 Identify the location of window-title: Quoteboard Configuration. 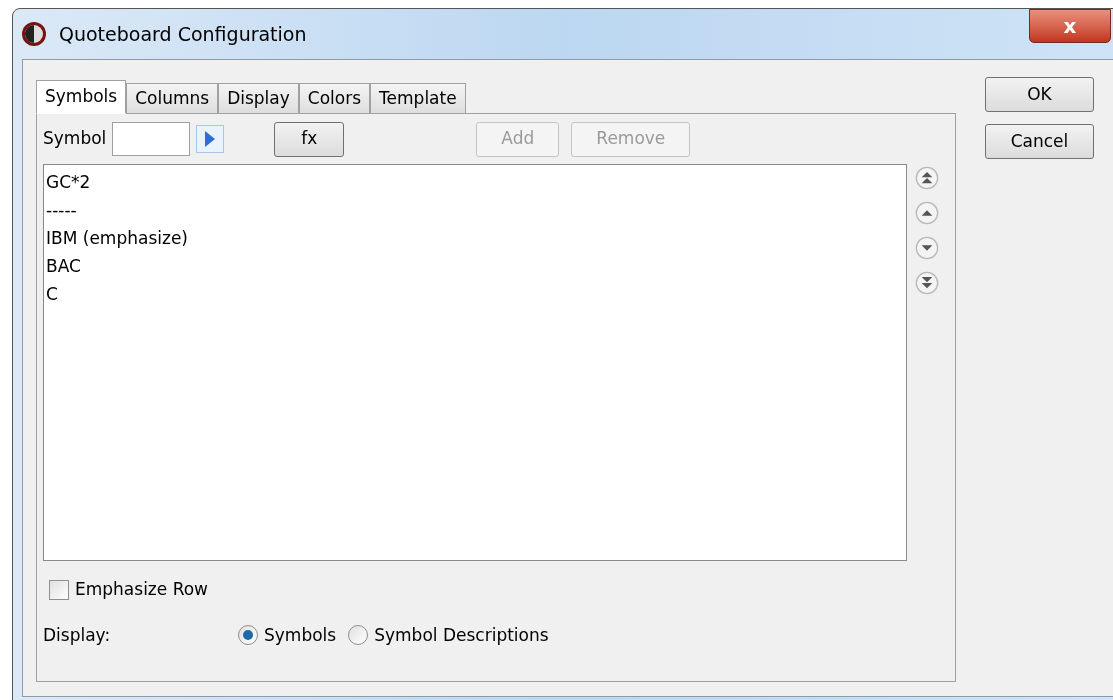
(183, 34).